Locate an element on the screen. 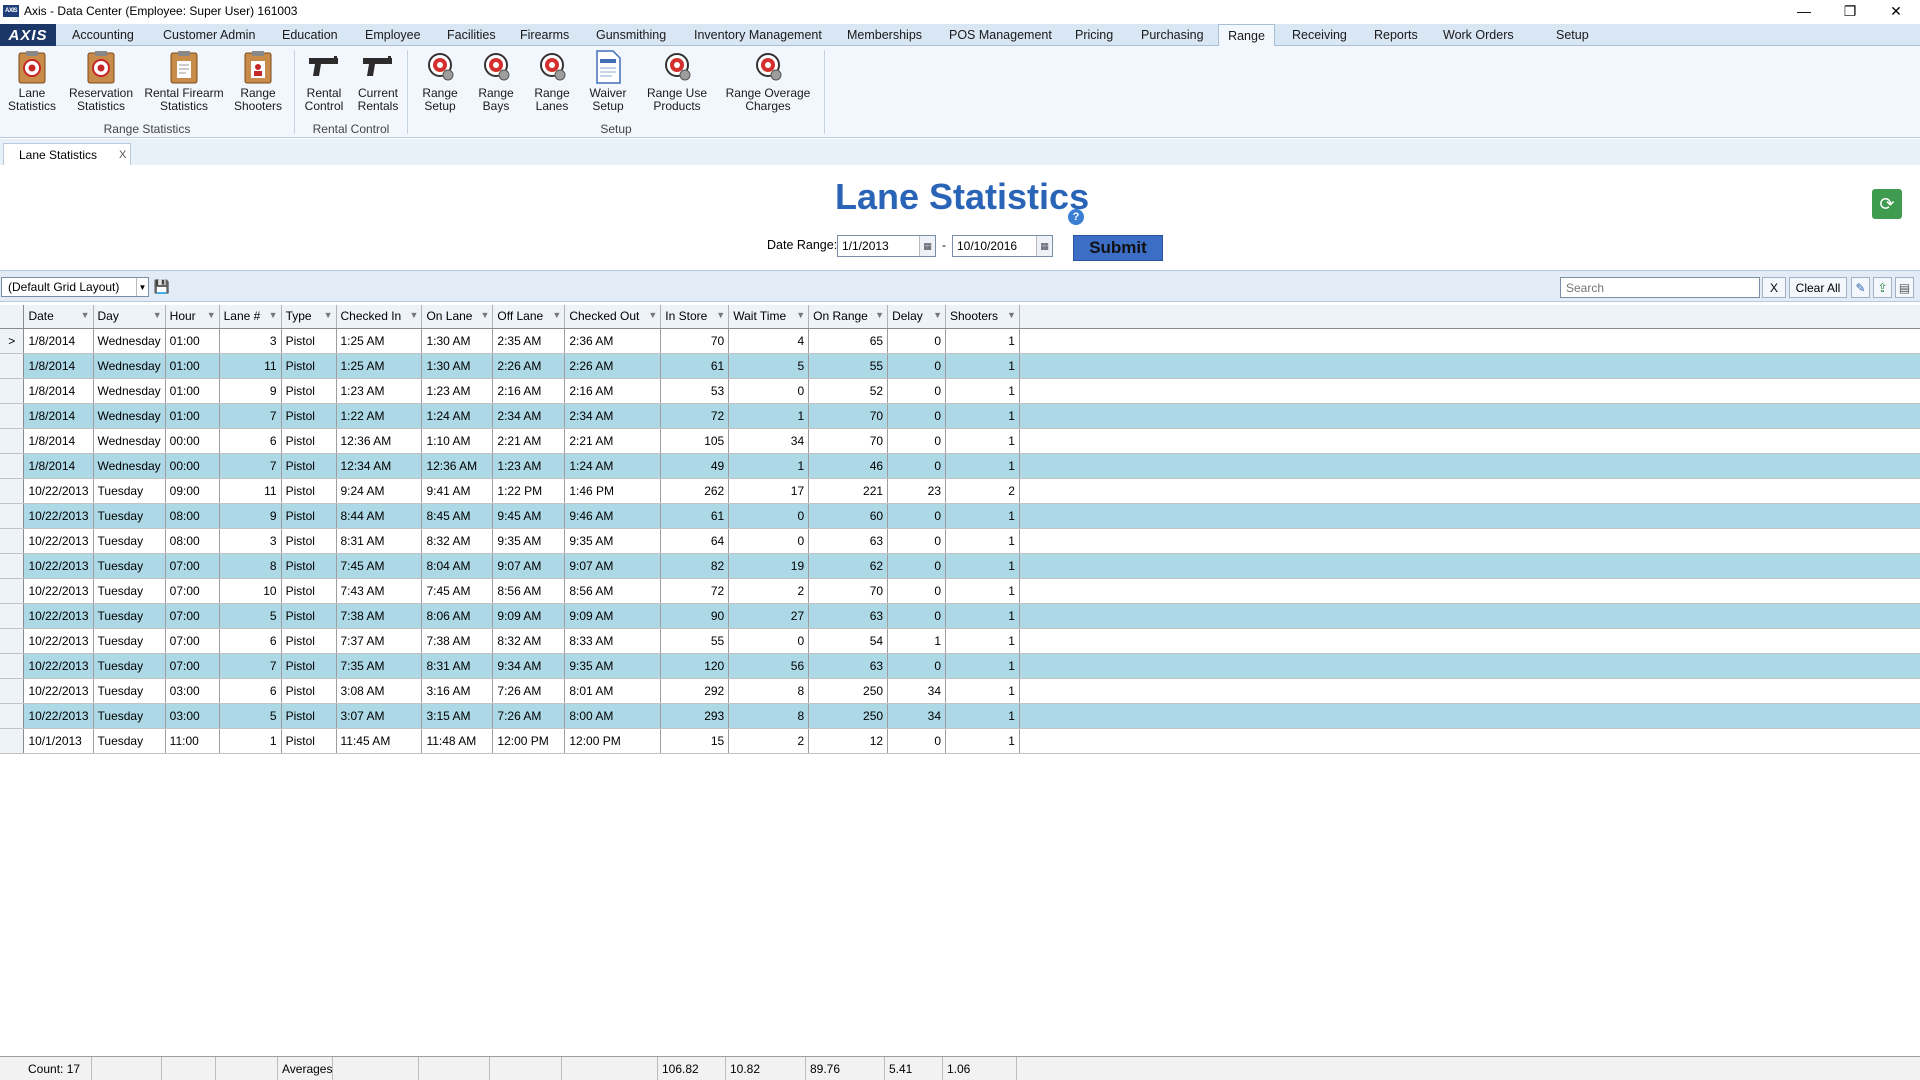 The width and height of the screenshot is (1920, 1080). table-cell: 1:22 AM is located at coordinates (379, 416).